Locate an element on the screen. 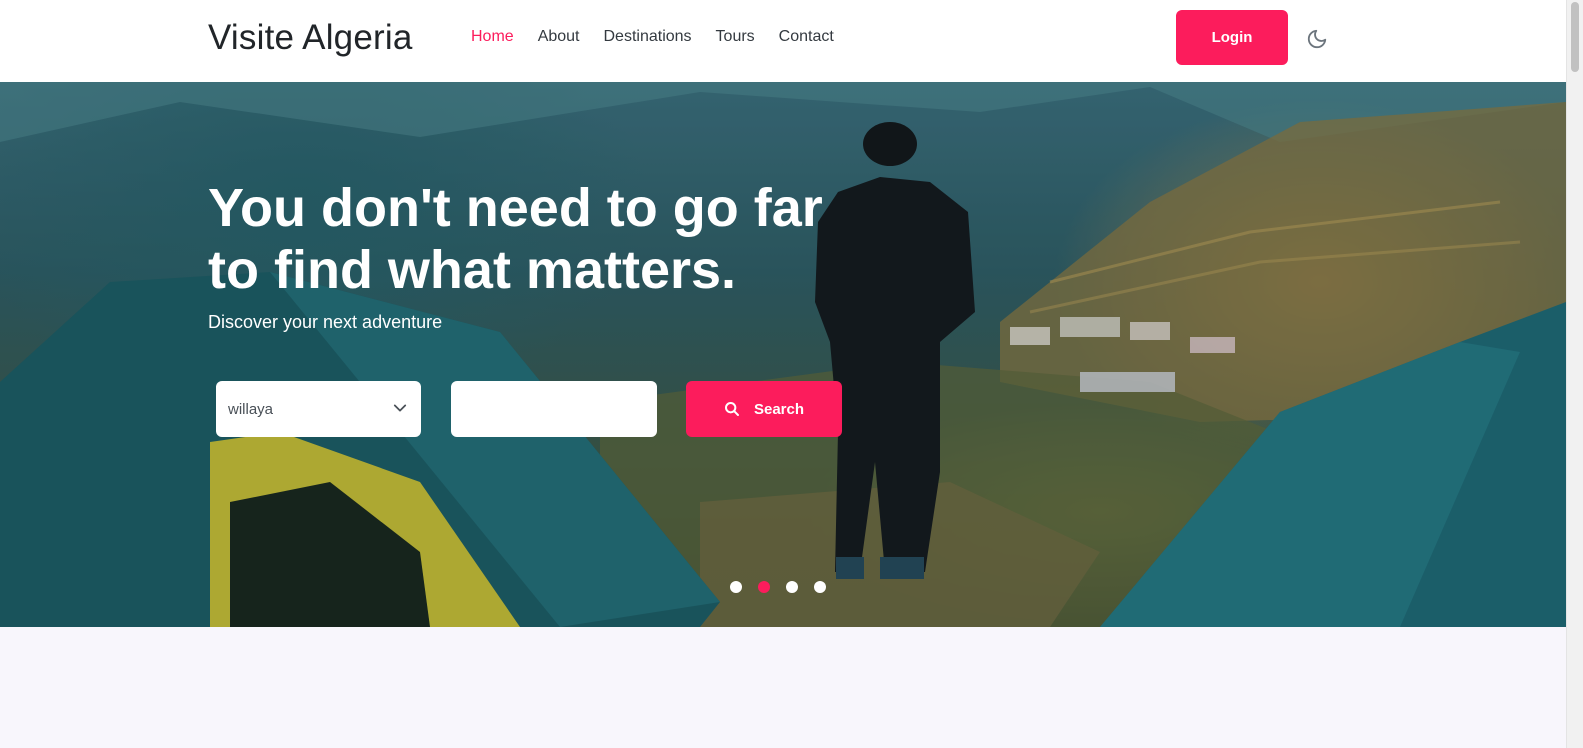  theme-toggle-button is located at coordinates (1317, 39).